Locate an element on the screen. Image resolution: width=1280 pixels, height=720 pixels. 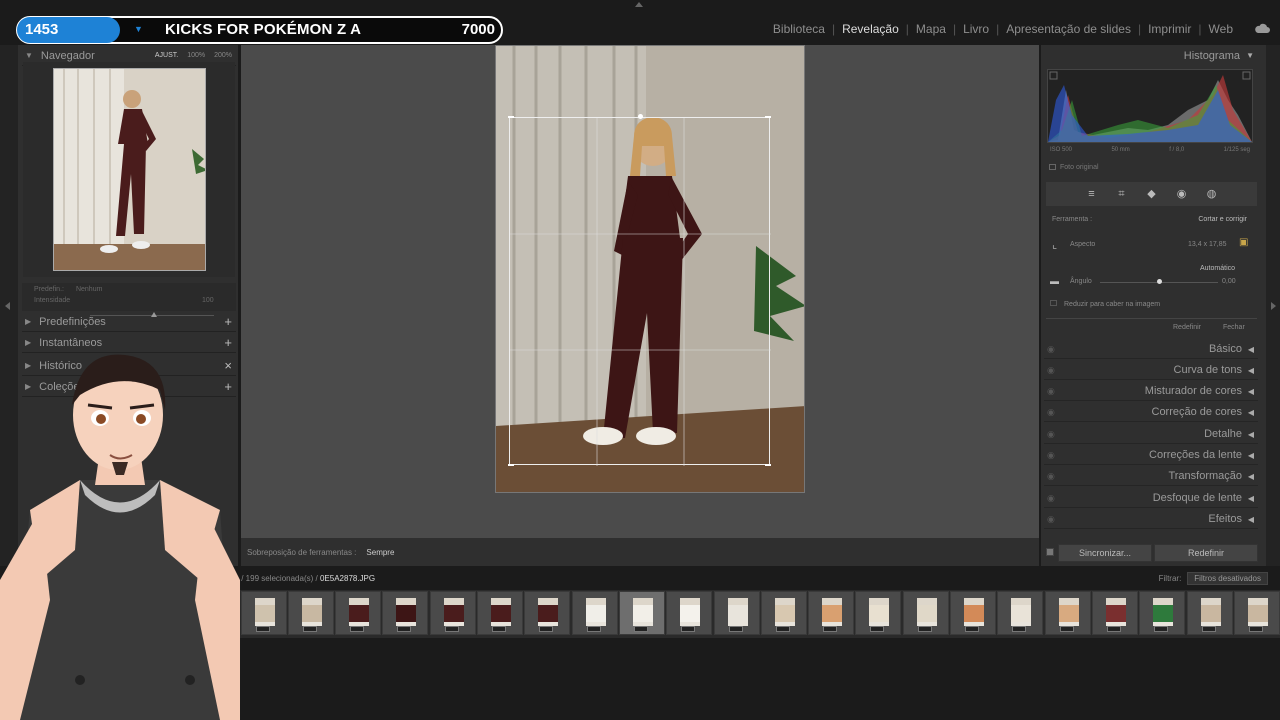
filter-control: Filtrar: Filtros desativados is located at coordinates (1213, 578).